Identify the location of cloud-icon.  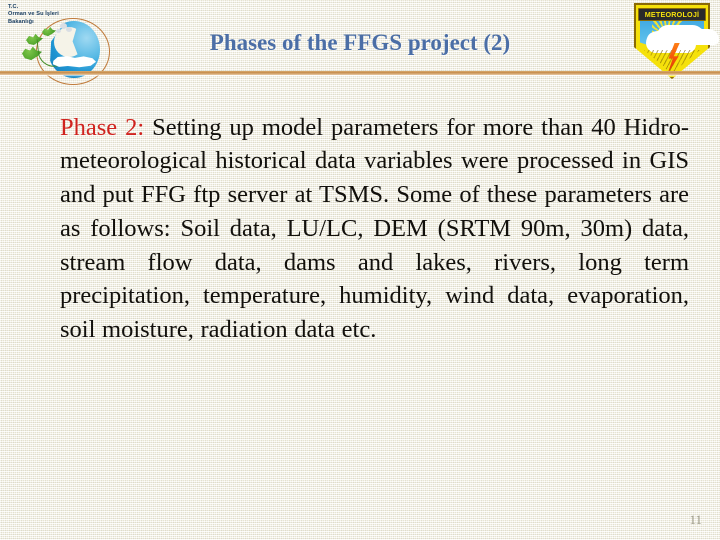
(671, 42).